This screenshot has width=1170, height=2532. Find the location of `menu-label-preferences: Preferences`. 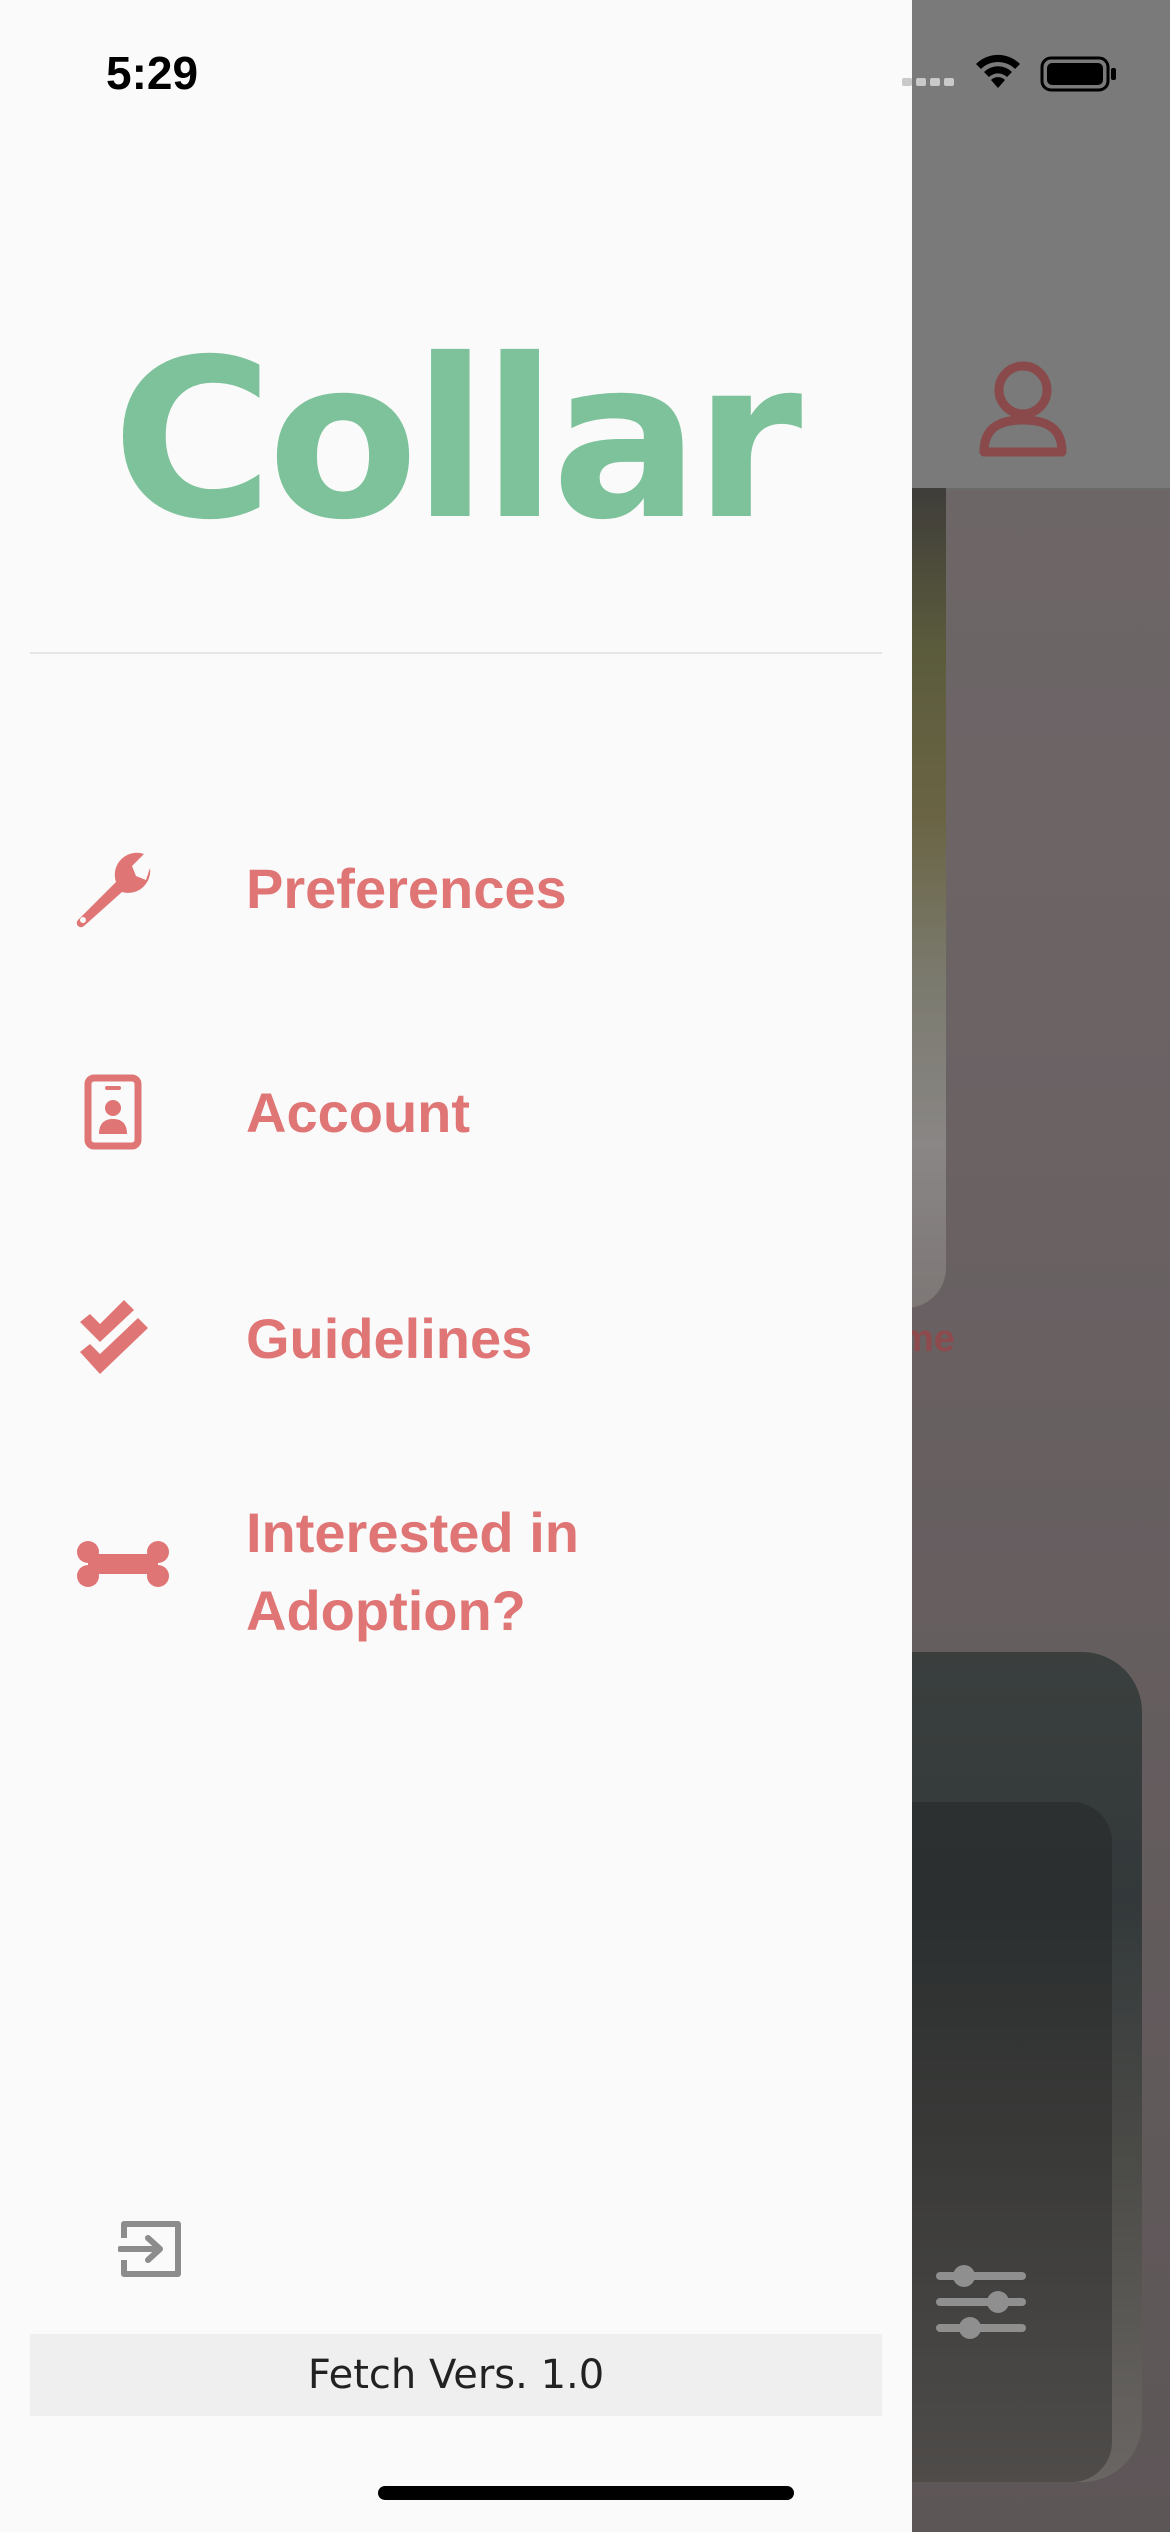

menu-label-preferences: Preferences is located at coordinates (406, 888).